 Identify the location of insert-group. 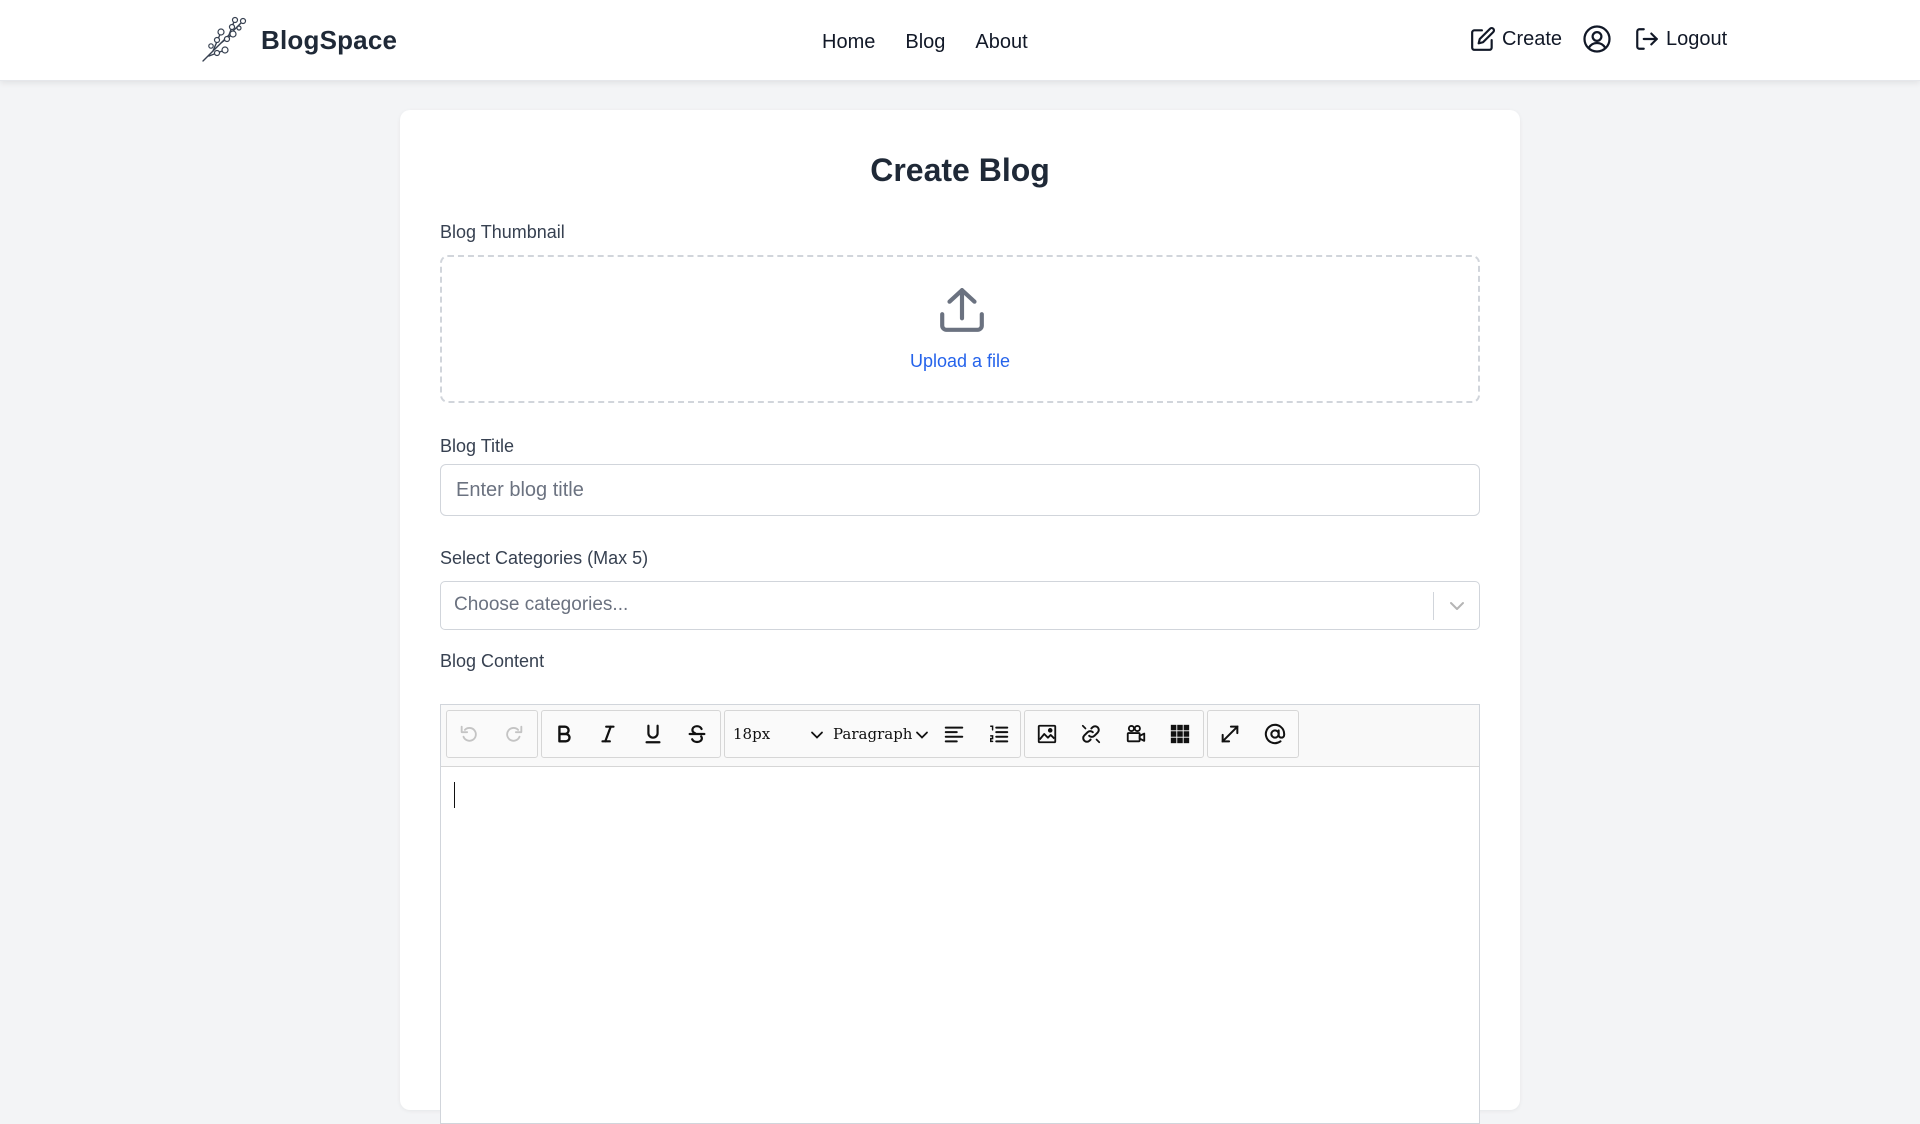
(1114, 734).